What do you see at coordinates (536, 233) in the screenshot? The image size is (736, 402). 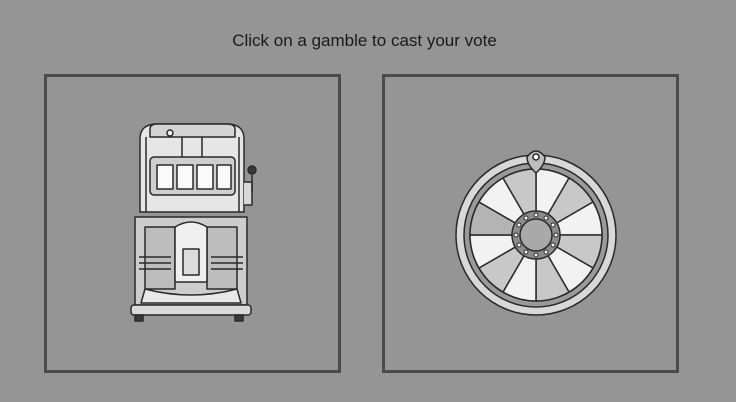 I see `prize-wheel-icon` at bounding box center [536, 233].